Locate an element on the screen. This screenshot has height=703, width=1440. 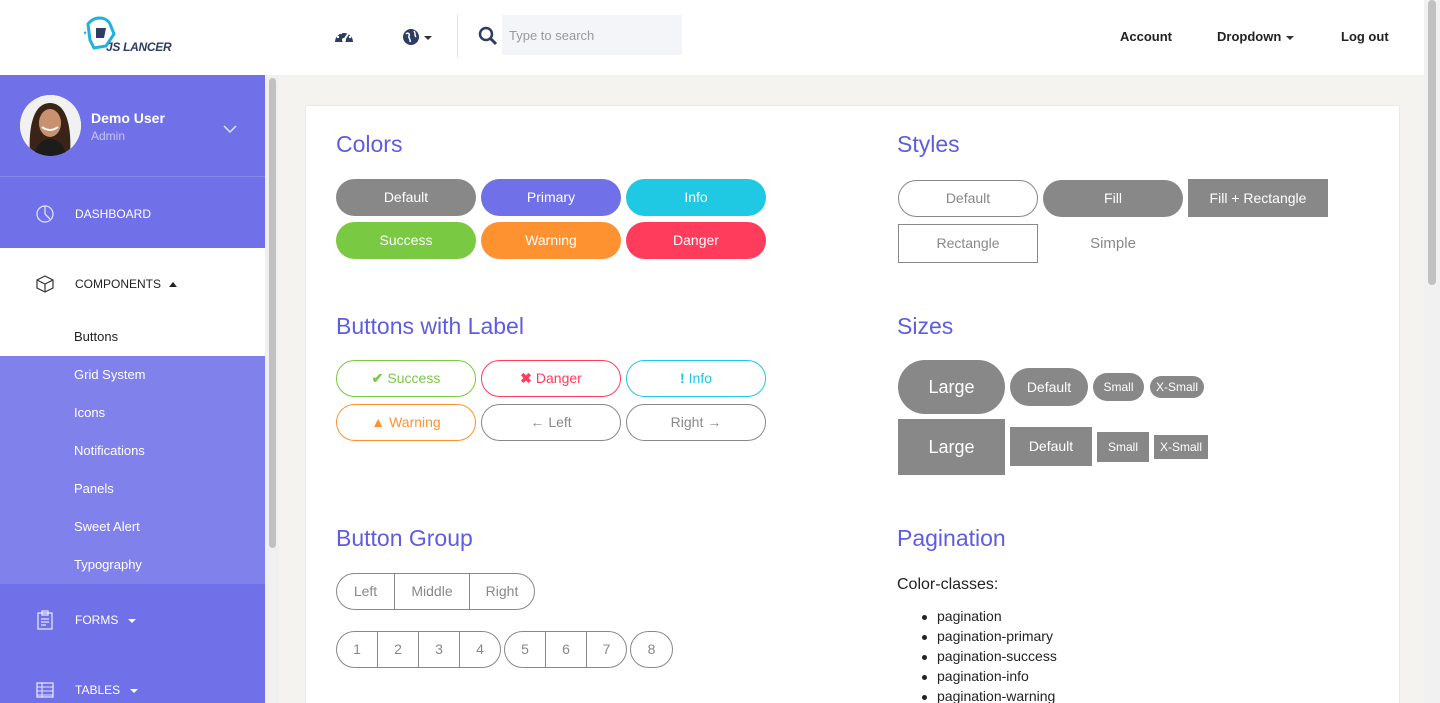
button-group-numbers-1: 1 2 3 4 is located at coordinates (418, 649).